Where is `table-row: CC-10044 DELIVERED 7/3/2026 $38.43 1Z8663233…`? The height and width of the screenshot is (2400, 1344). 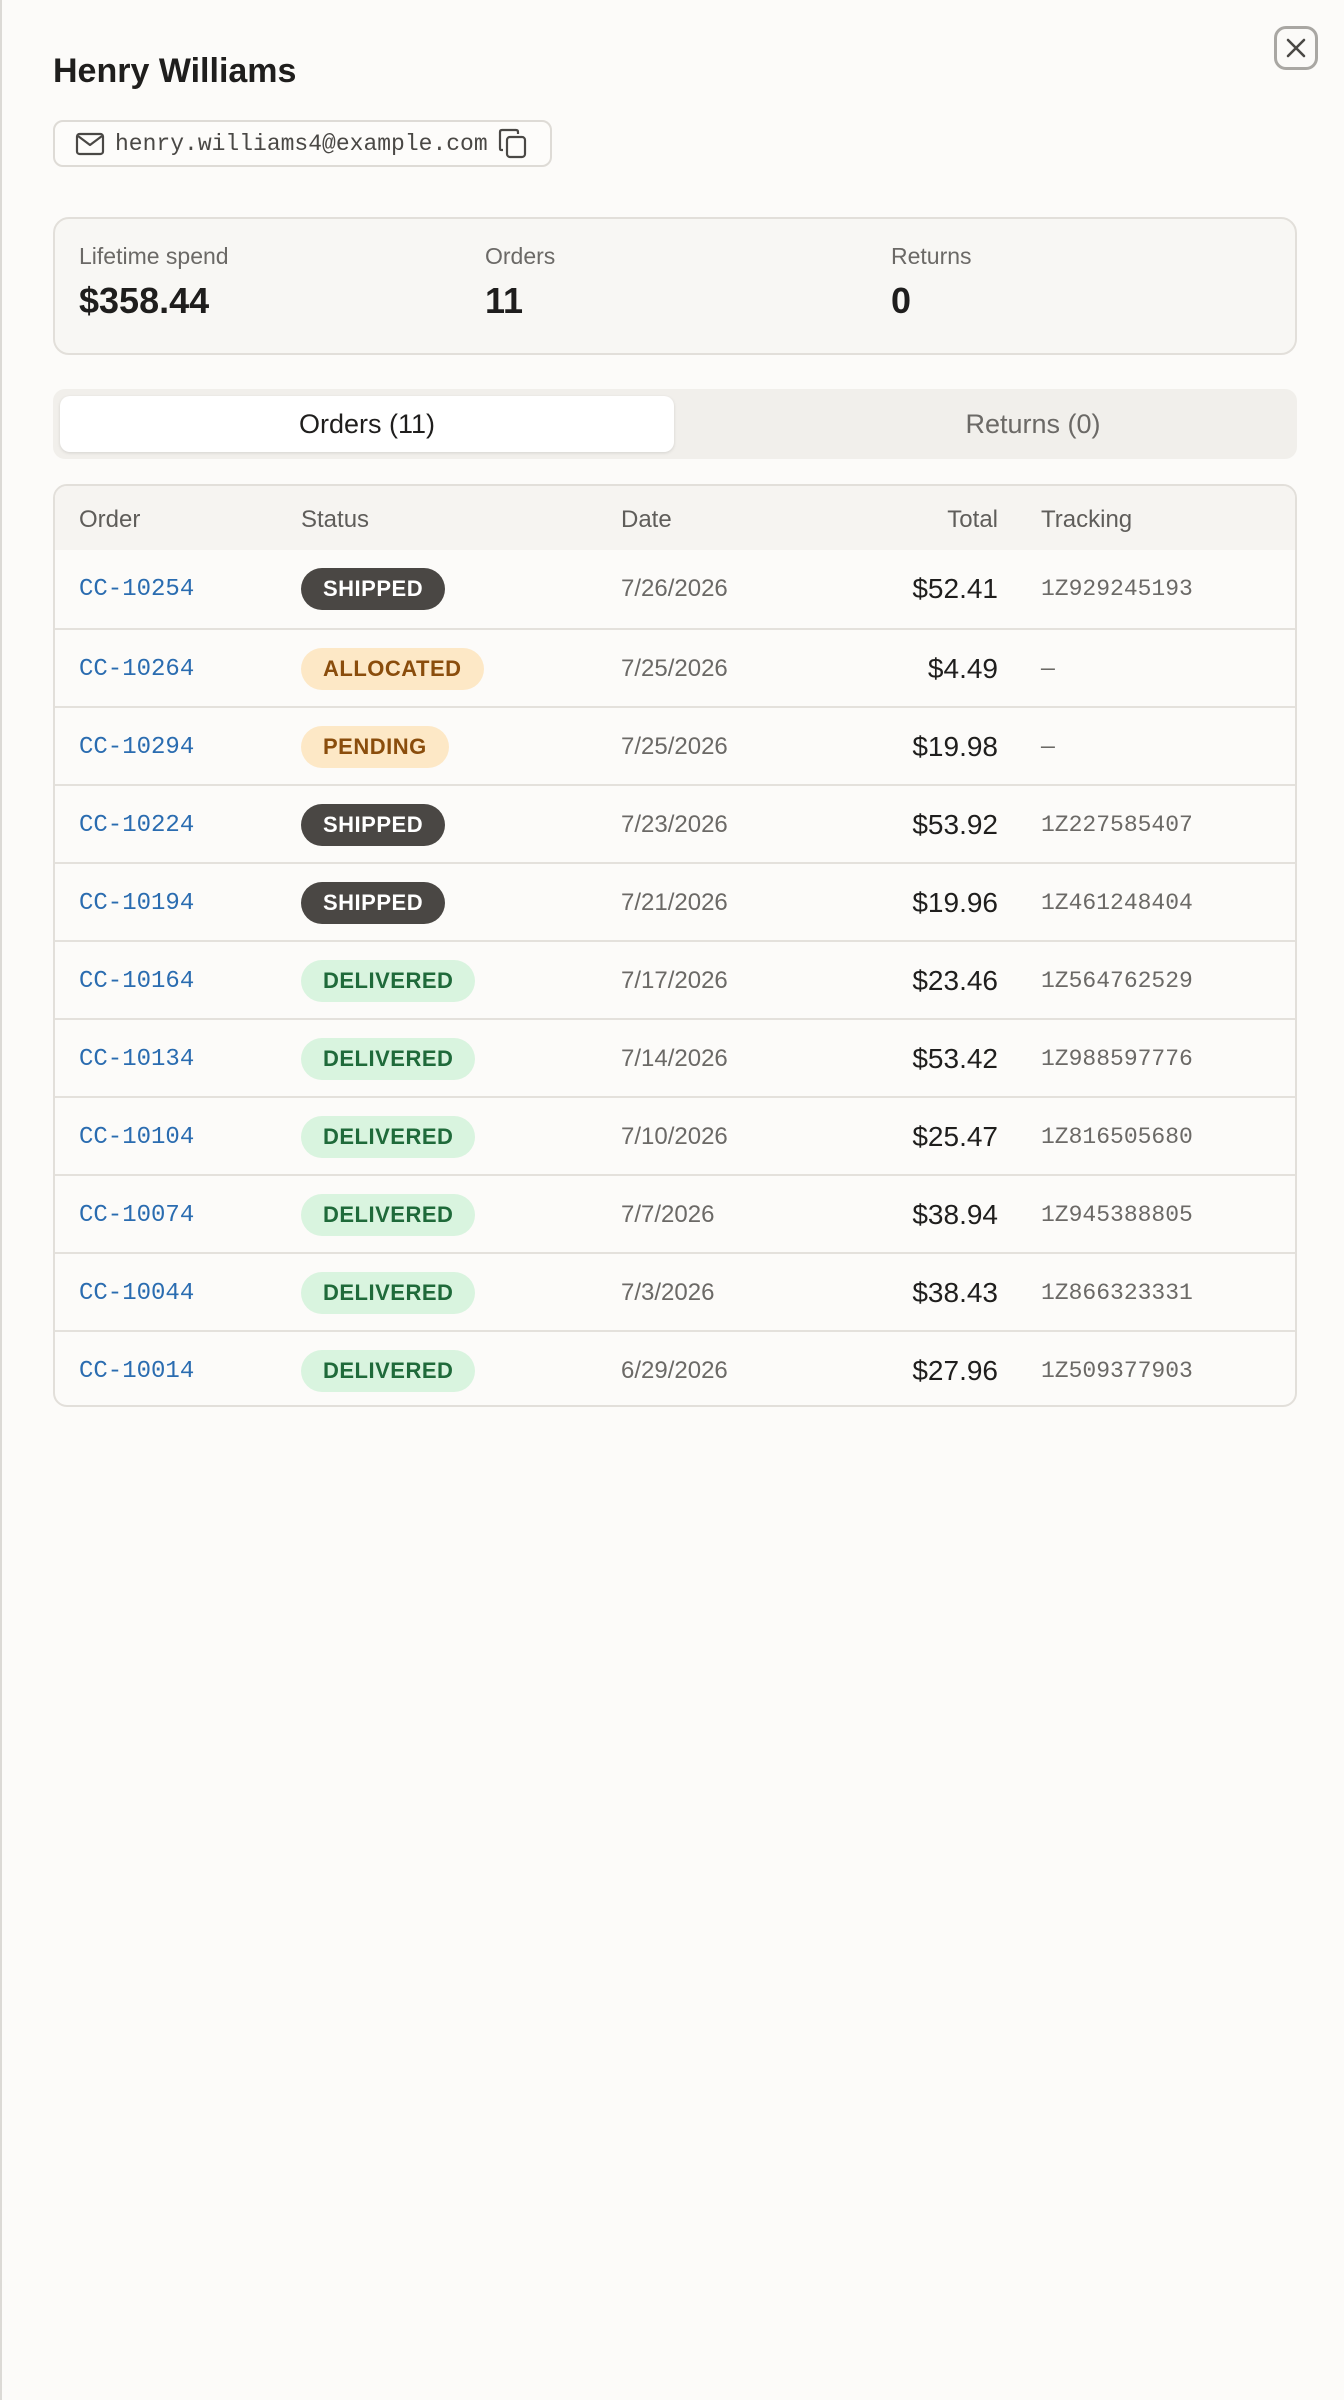 table-row: CC-10044 DELIVERED 7/3/2026 $38.43 1Z8663233… is located at coordinates (675, 1291).